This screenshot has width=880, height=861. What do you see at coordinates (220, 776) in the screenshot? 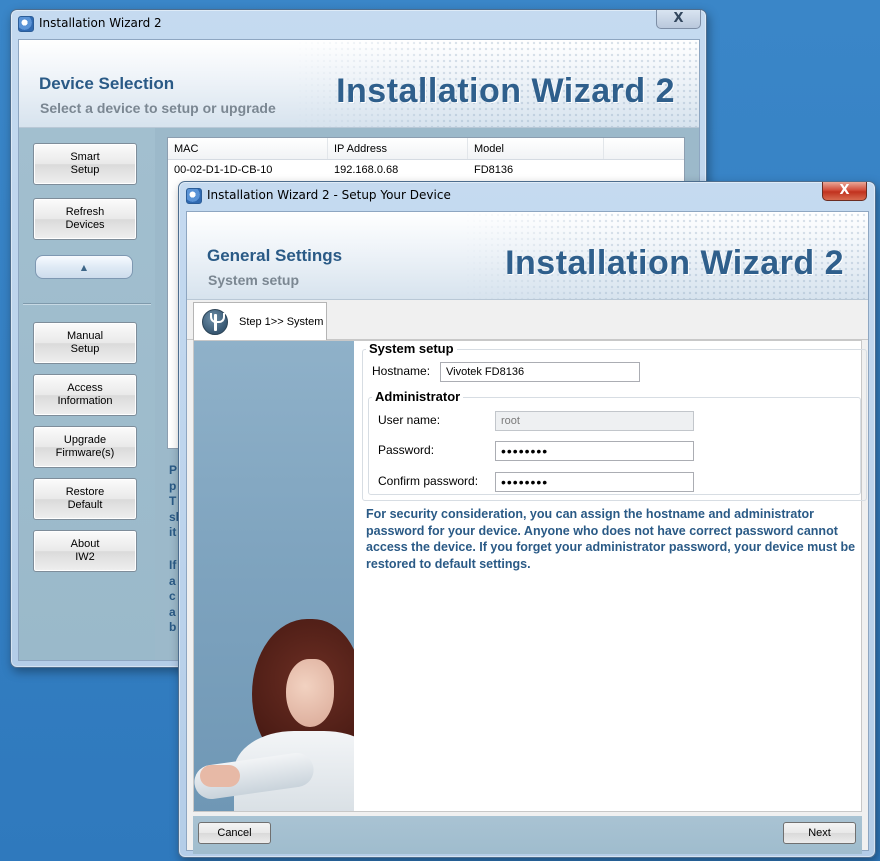
I see `image-hand` at bounding box center [220, 776].